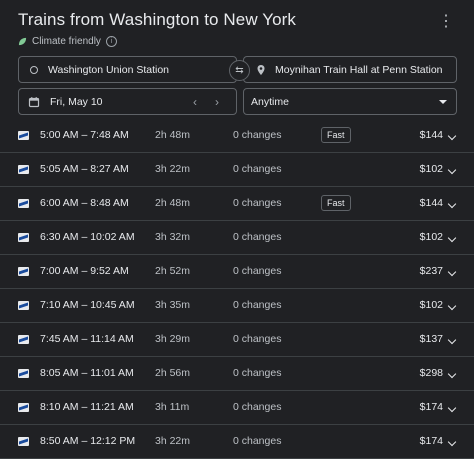 This screenshot has height=459, width=474. What do you see at coordinates (446, 22) in the screenshot?
I see `more-options-icon: ⋮` at bounding box center [446, 22].